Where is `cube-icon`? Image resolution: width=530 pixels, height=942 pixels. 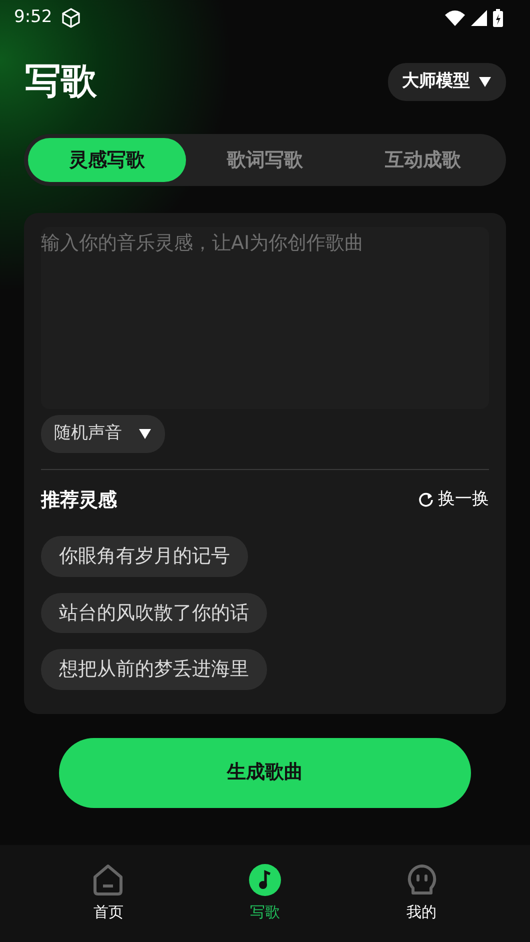
cube-icon is located at coordinates (71, 18).